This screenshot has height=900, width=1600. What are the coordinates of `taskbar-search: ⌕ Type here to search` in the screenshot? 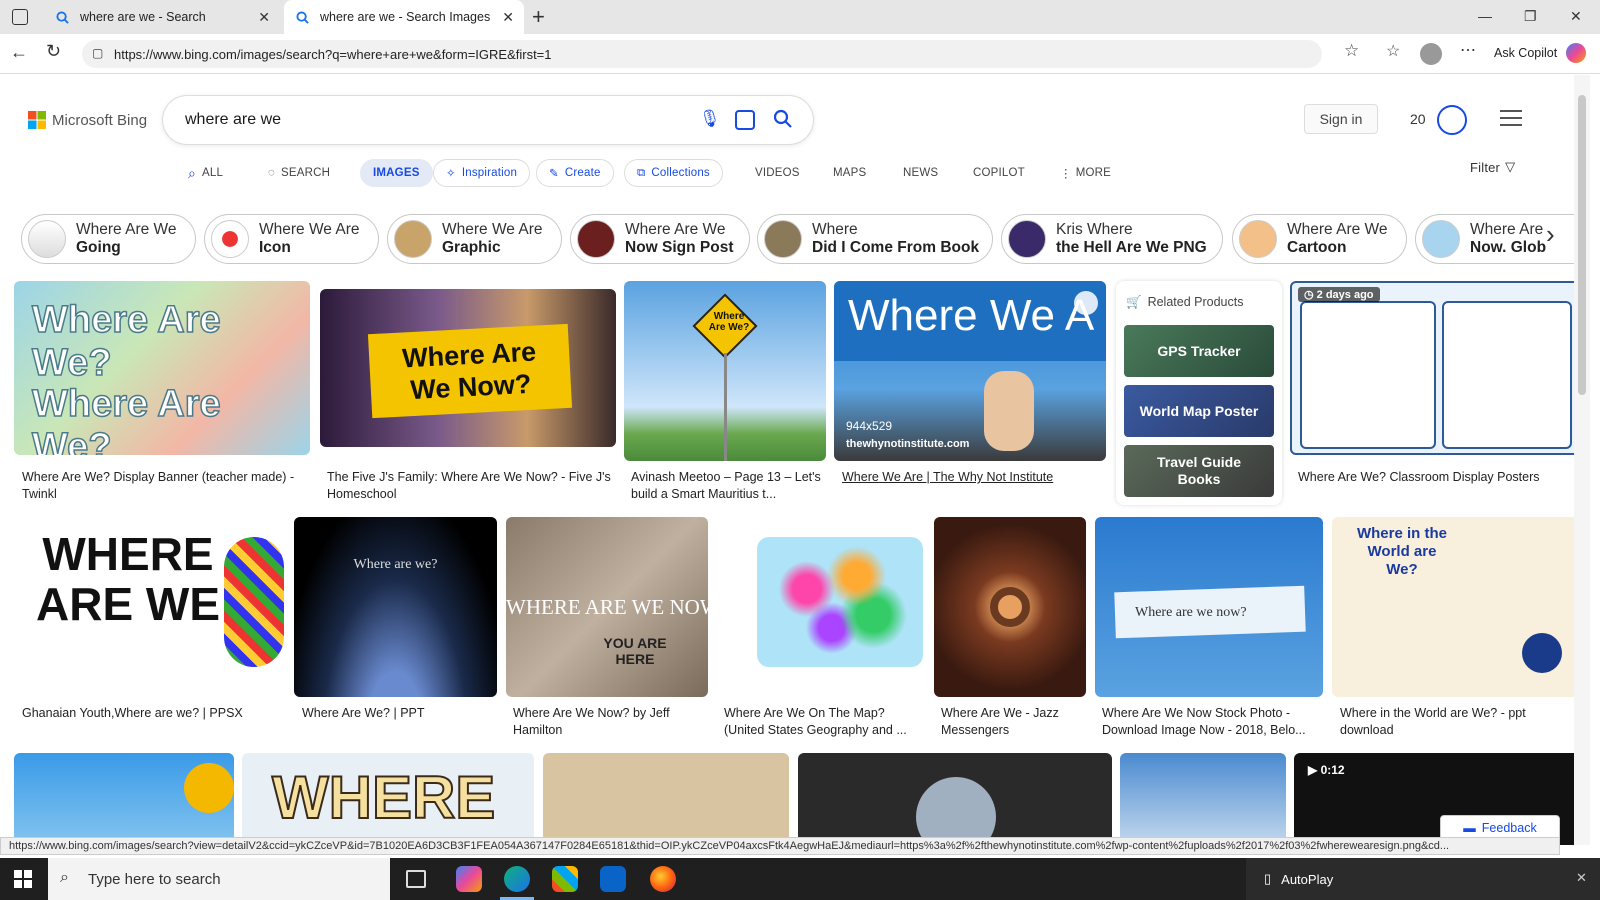 It's located at (219, 879).